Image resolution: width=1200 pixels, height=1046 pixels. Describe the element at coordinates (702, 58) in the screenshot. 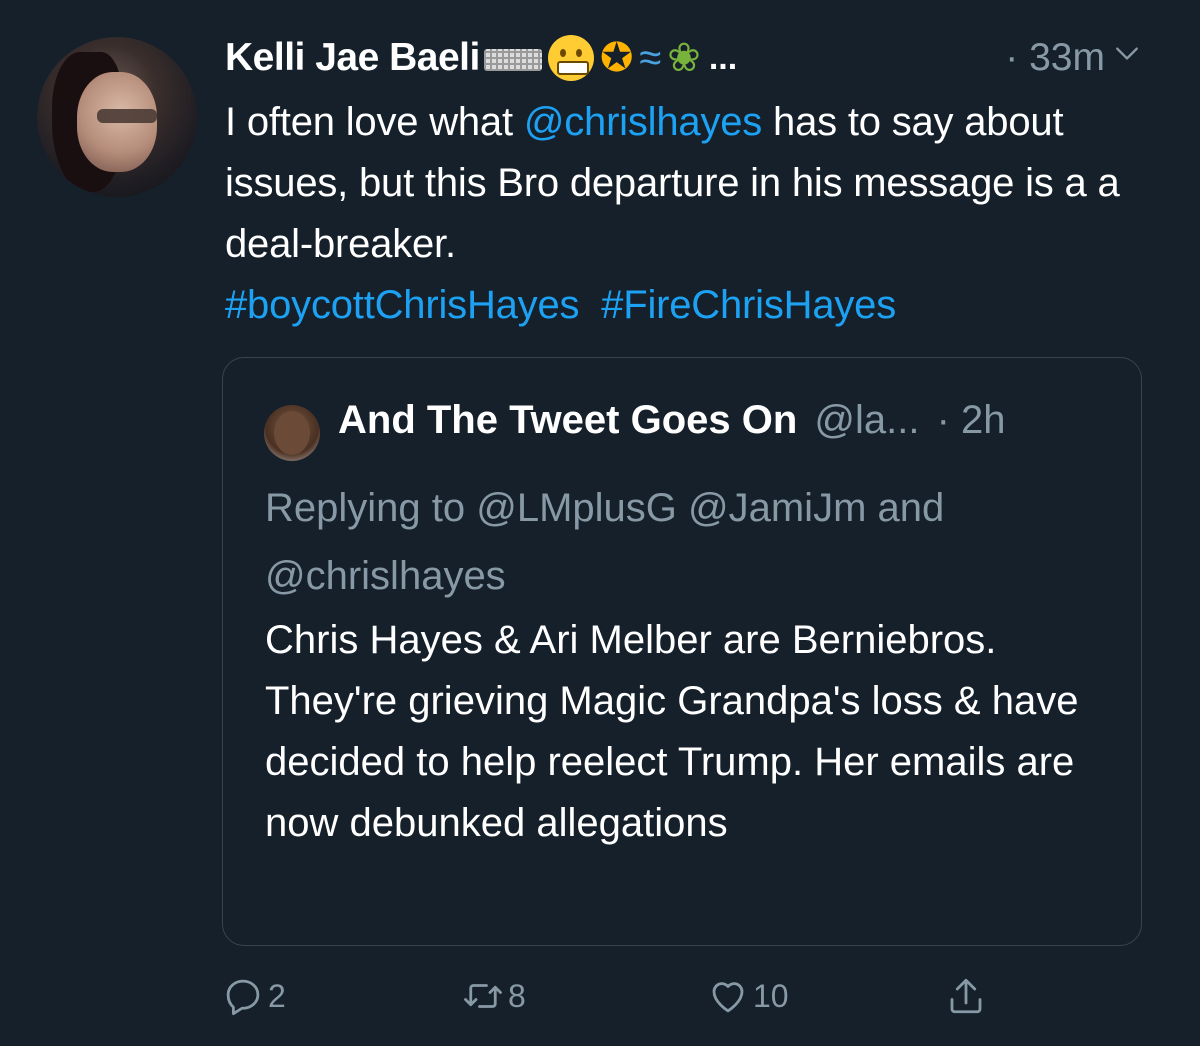

I see `tweet-header: Kelli Jae Baeli ✪ ≈ ❀ ... · 33m` at that location.